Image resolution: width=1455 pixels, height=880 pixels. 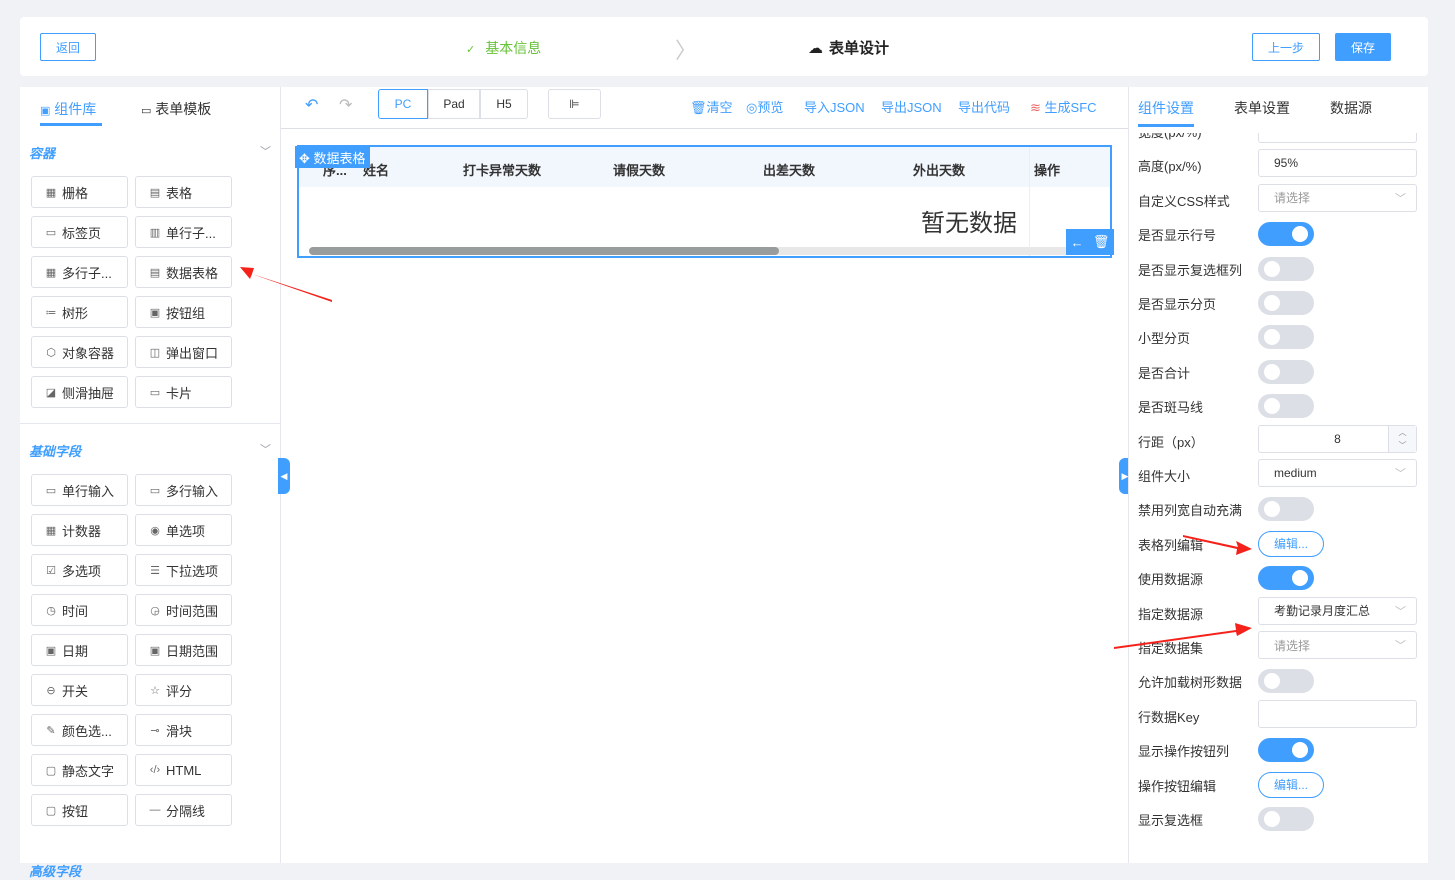 What do you see at coordinates (79, 490) in the screenshot?
I see `component-item: ▭ 单行输入` at bounding box center [79, 490].